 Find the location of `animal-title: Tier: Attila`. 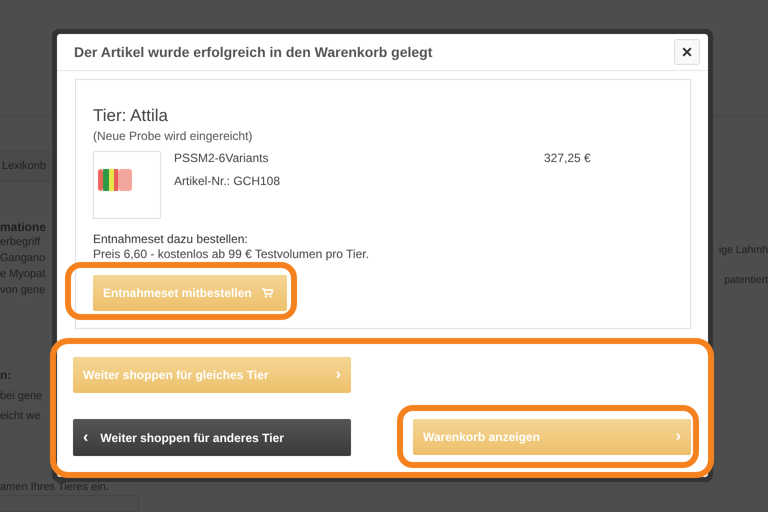

animal-title: Tier: Attila is located at coordinates (130, 116).